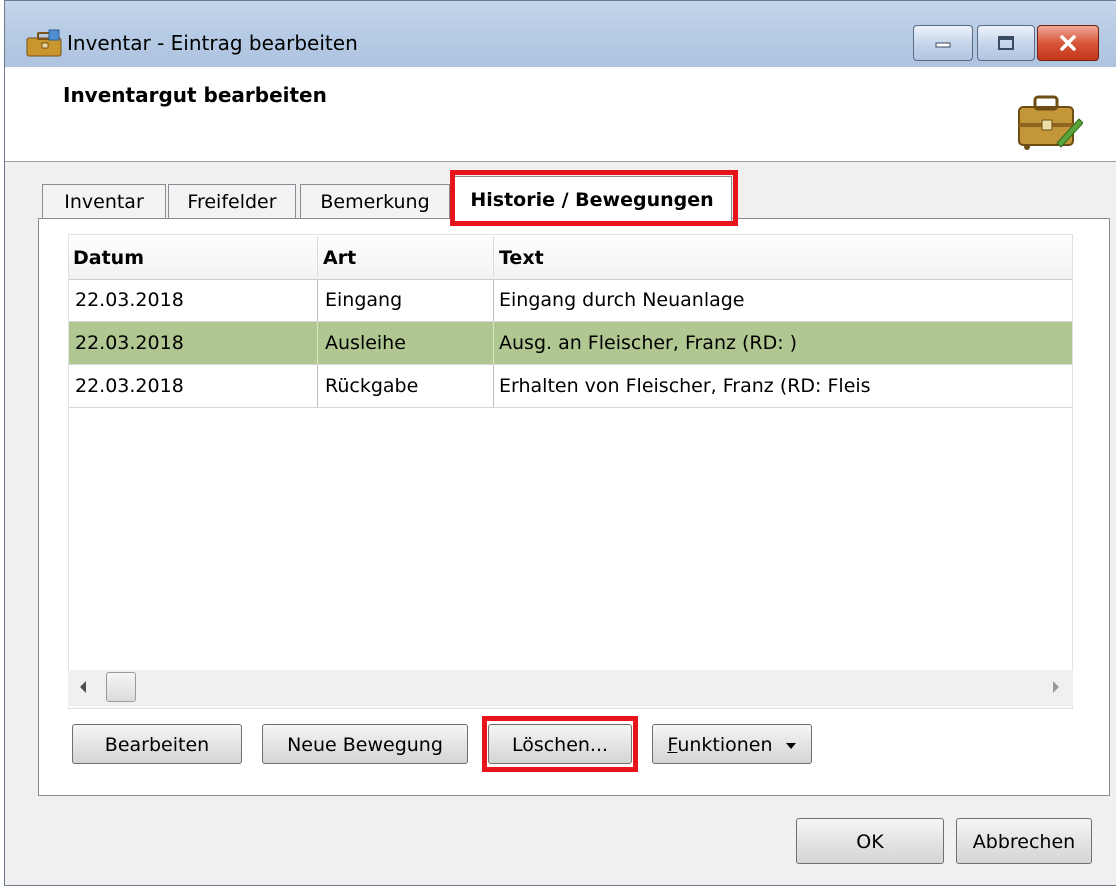 Image resolution: width=1116 pixels, height=886 pixels. I want to click on tab-label: Inventar, so click(104, 202).